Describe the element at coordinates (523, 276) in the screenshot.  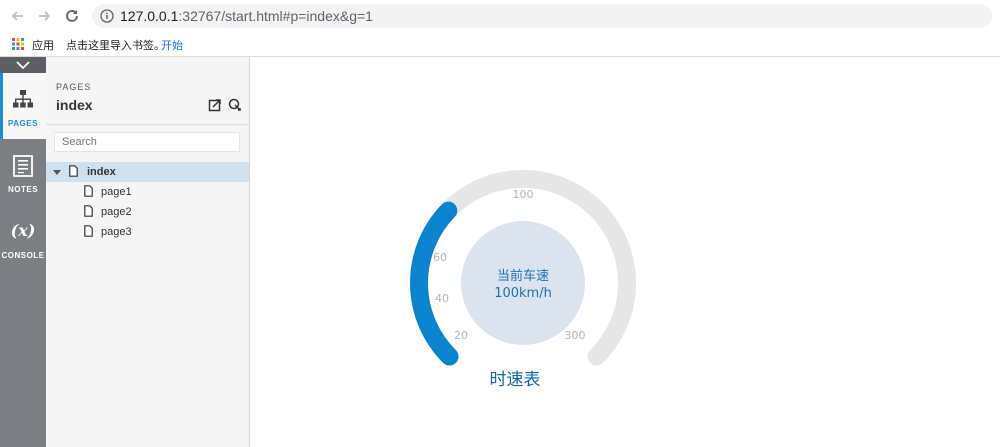
I see `gauge-center-label: 当前车速` at that location.